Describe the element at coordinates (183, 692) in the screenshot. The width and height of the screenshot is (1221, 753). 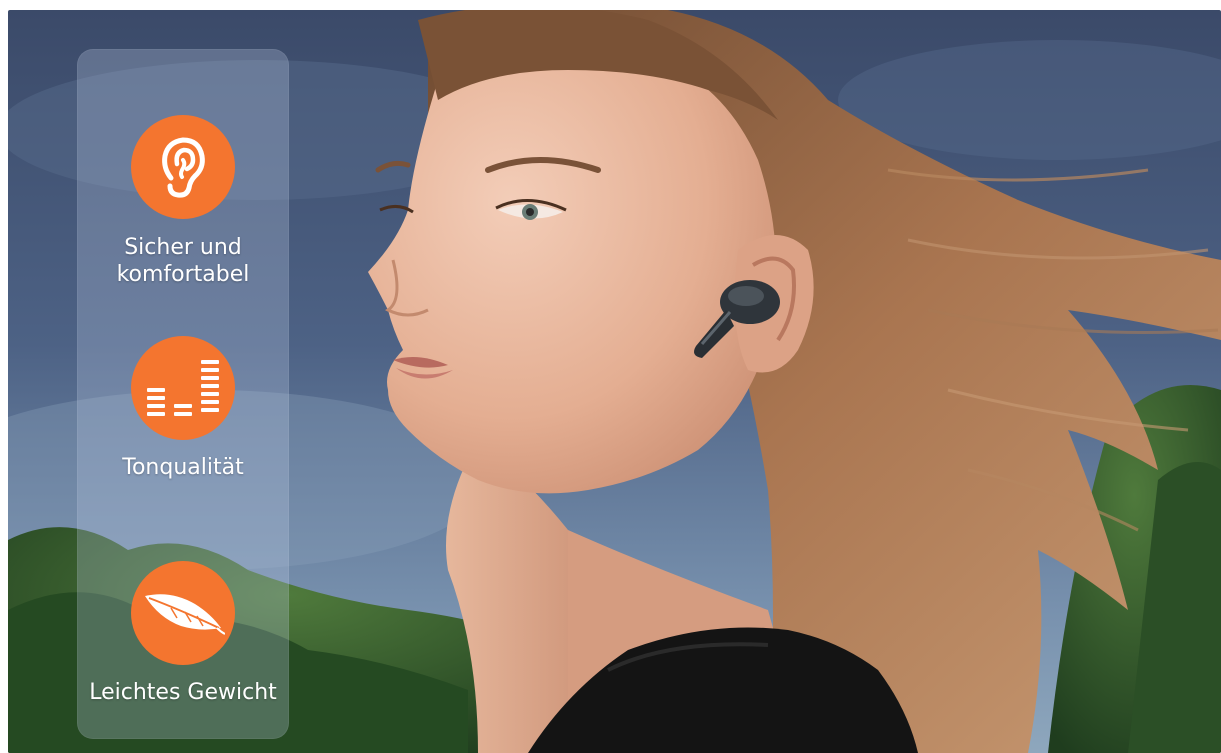
I see `feature-label: Leichtes Gewicht` at that location.